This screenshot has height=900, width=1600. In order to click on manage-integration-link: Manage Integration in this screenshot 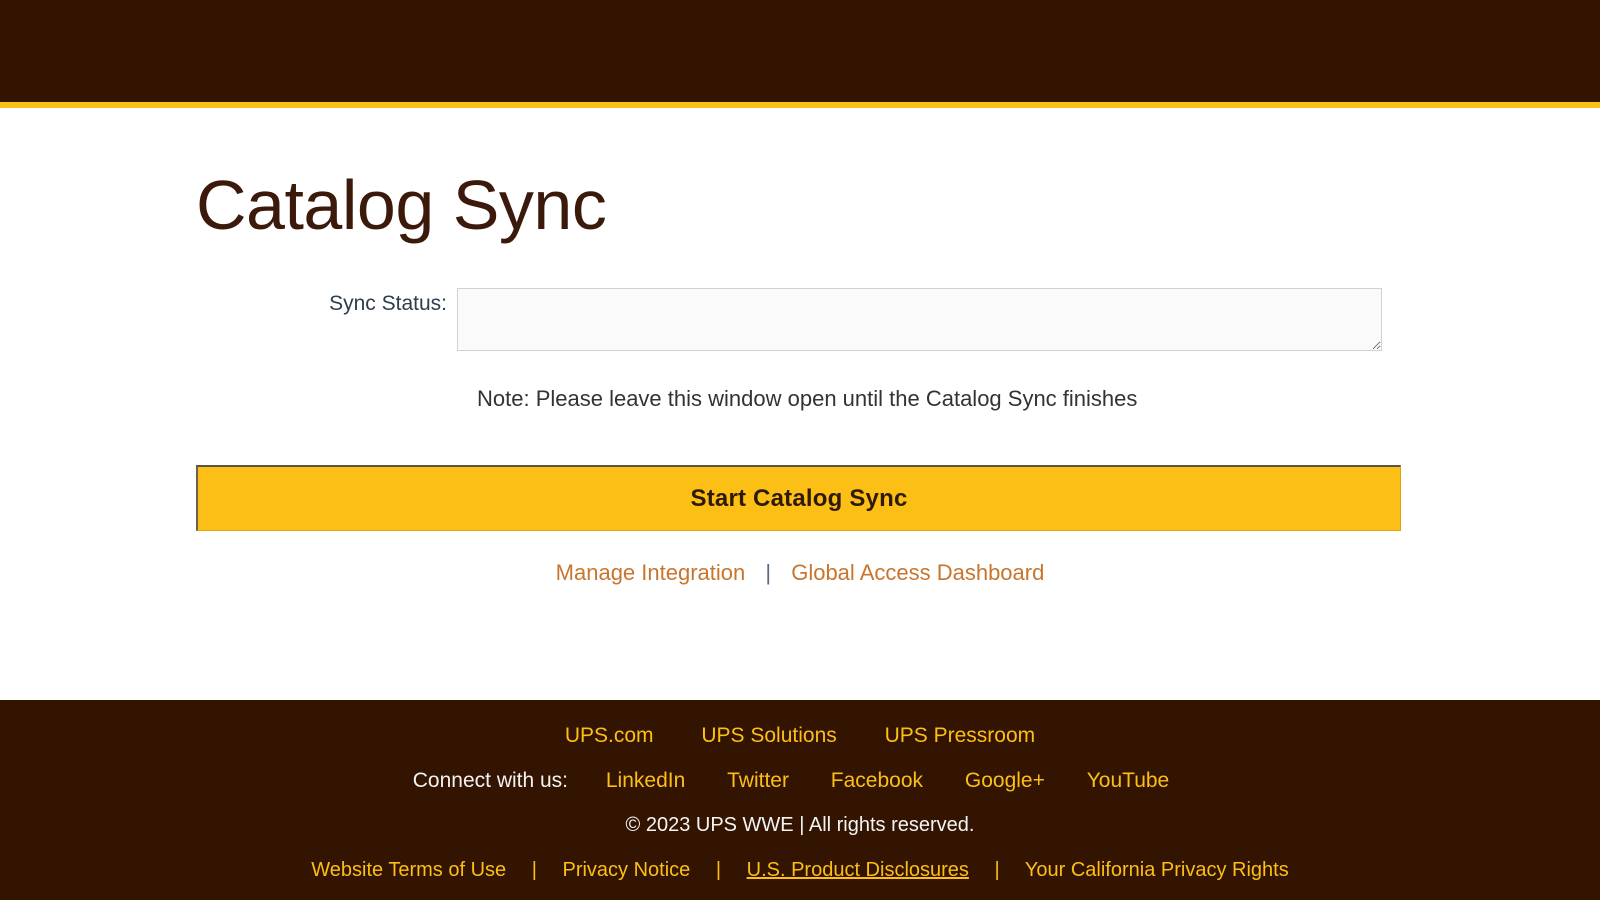, I will do `click(651, 572)`.